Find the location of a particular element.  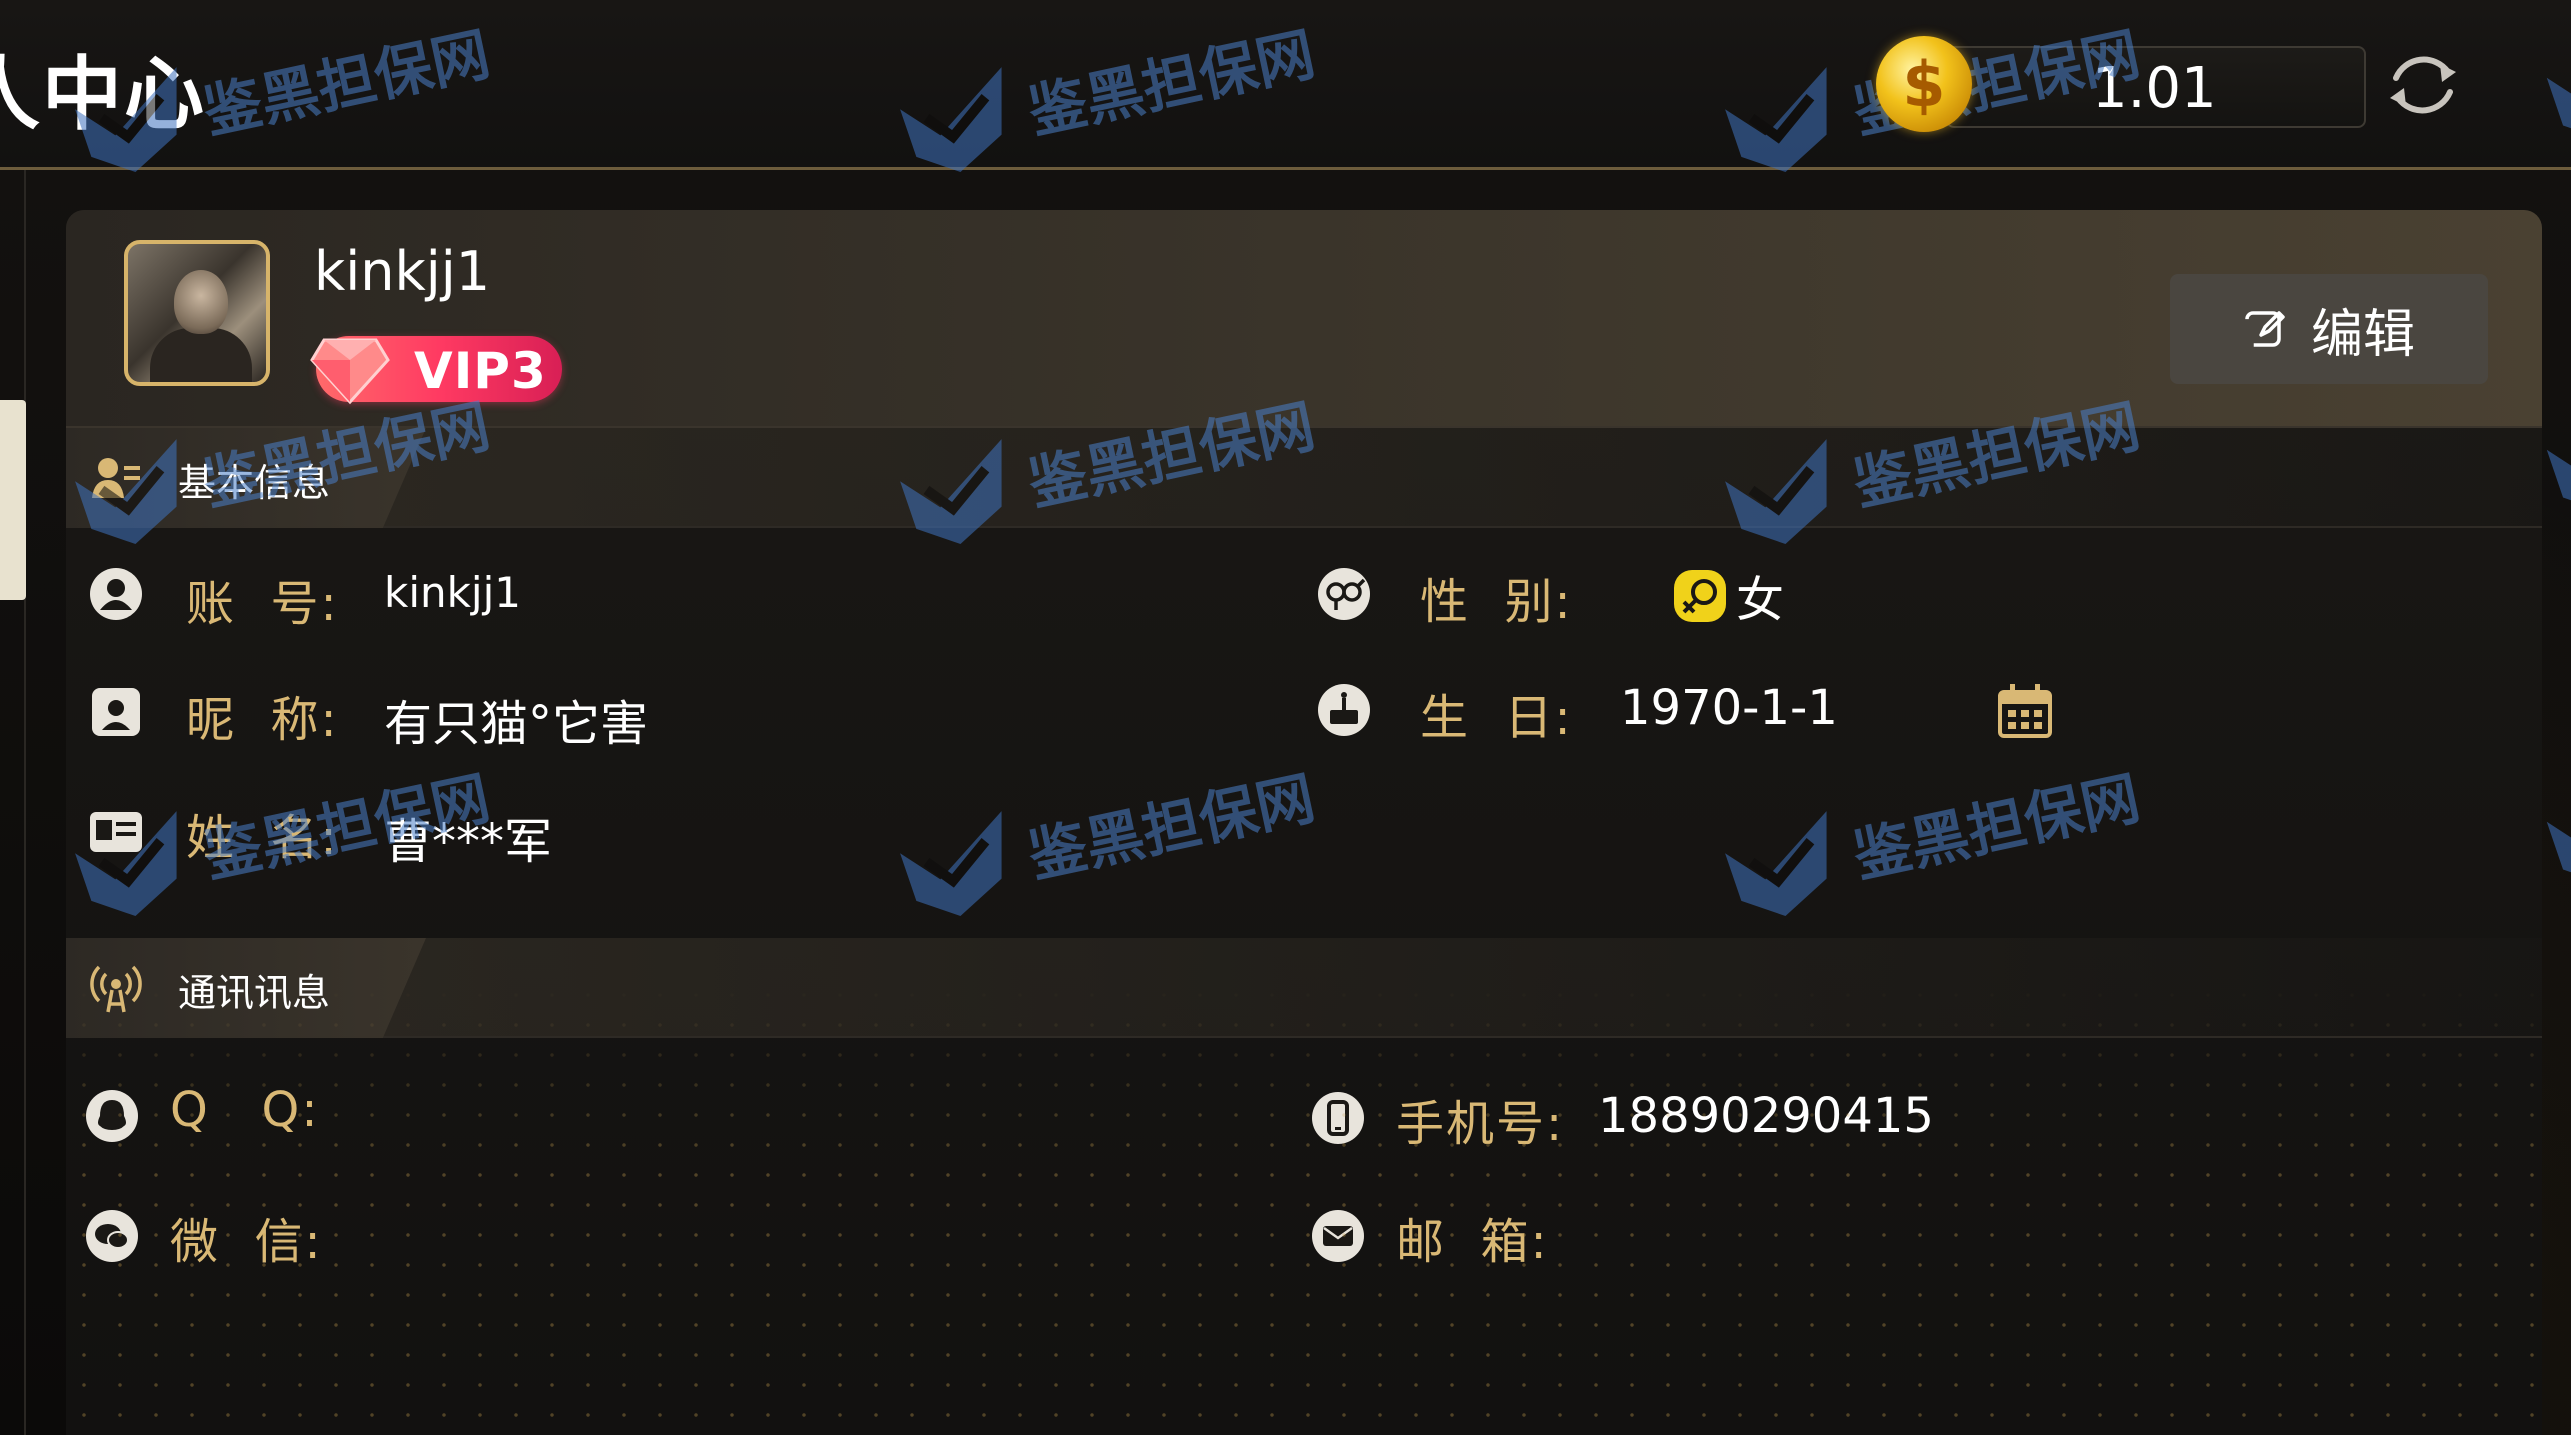

basic-info-tab: 基本信息 is located at coordinates (246, 478).